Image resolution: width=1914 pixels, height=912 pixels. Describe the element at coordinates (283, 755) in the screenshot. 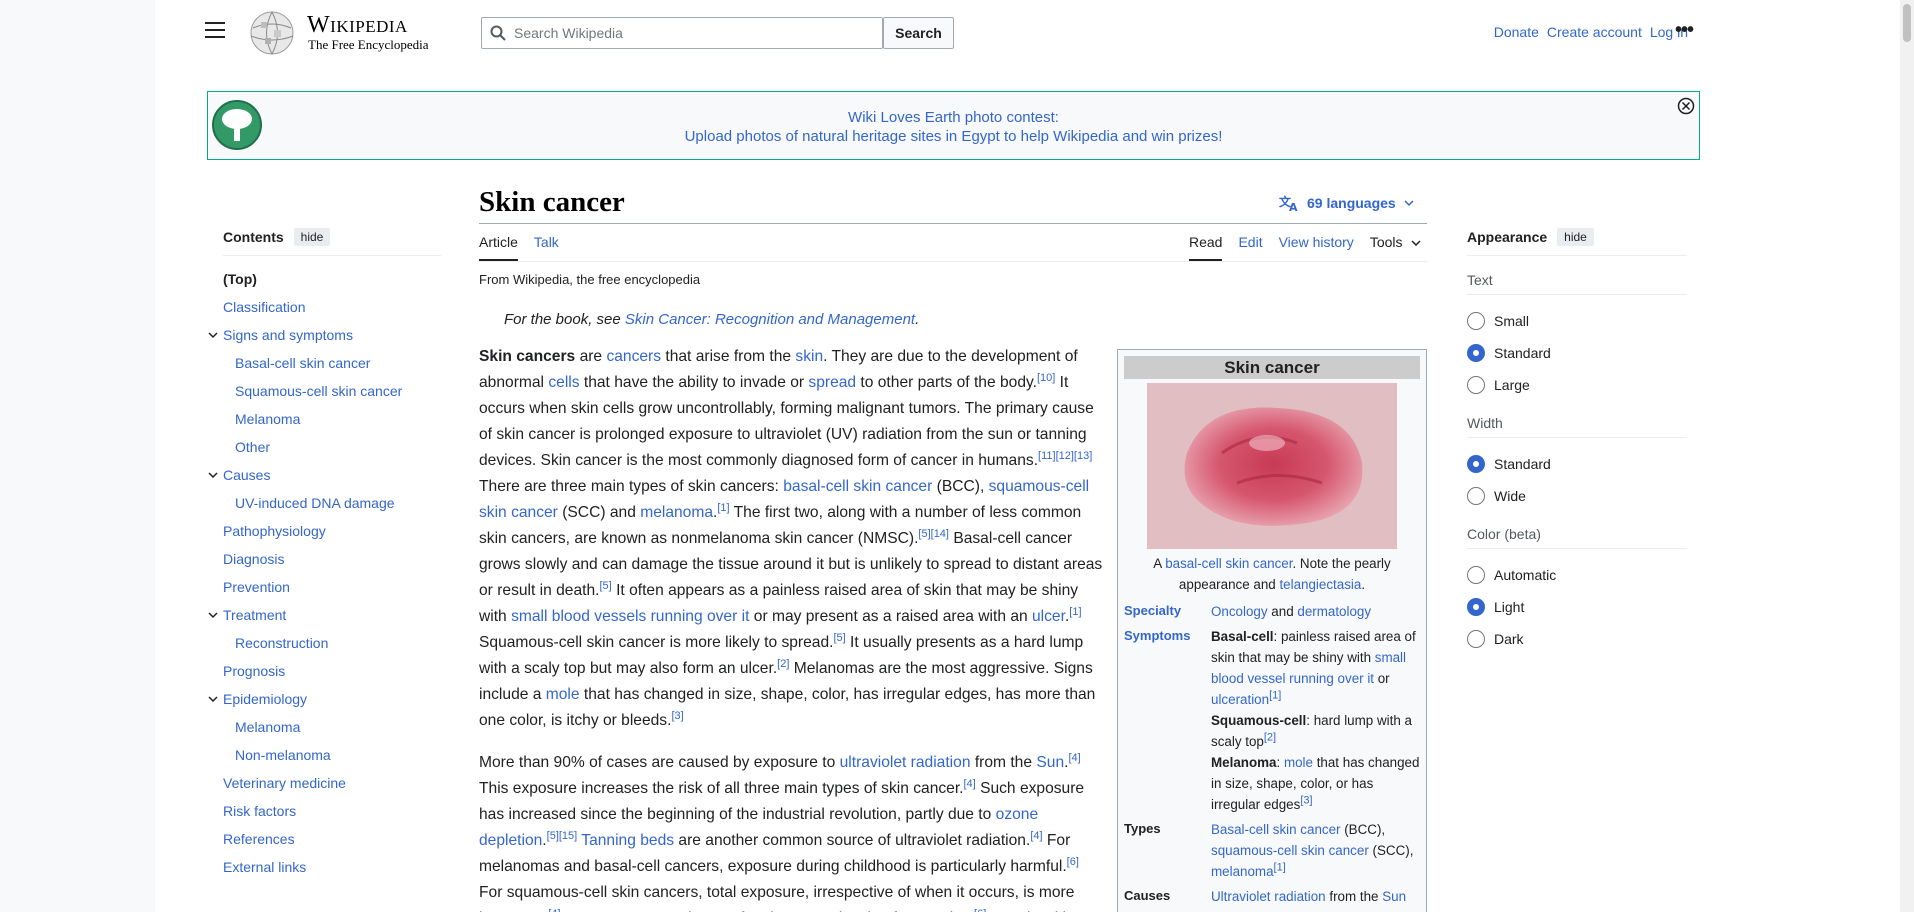

I see `toc-item-label: Non-melanoma` at that location.